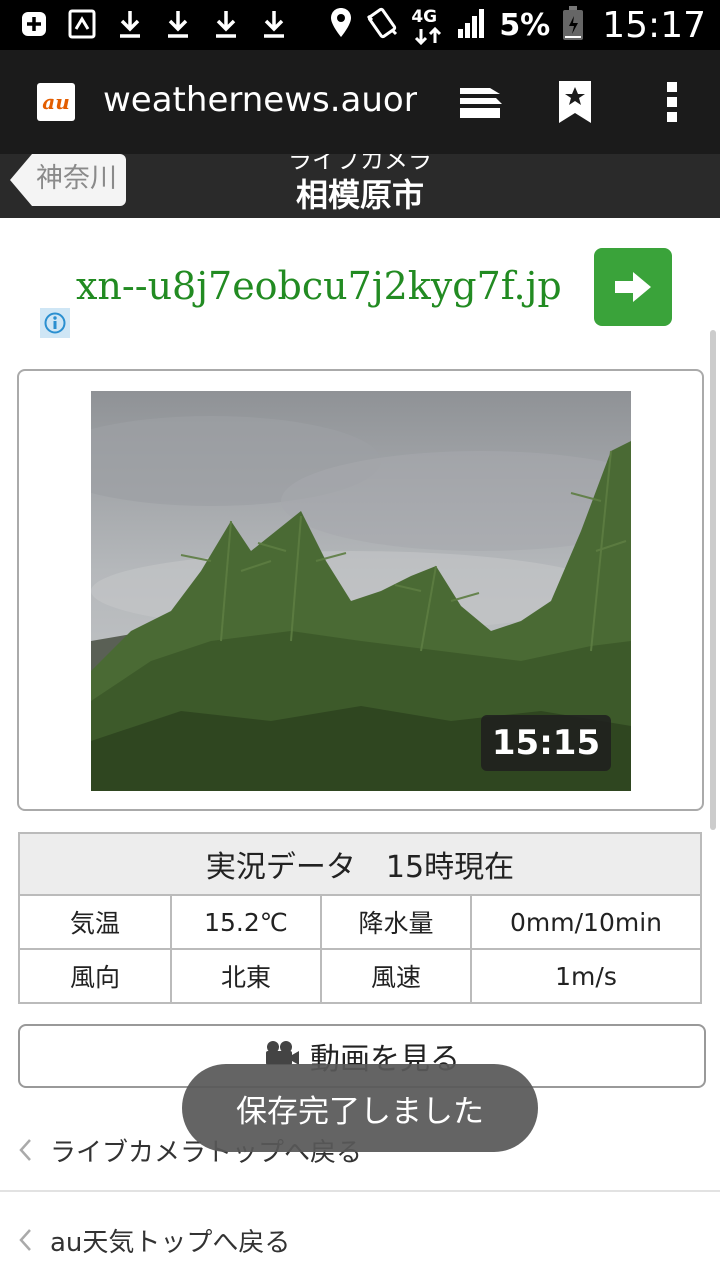 This screenshot has width=720, height=1280. What do you see at coordinates (55, 323) in the screenshot?
I see `ad-info-icon` at bounding box center [55, 323].